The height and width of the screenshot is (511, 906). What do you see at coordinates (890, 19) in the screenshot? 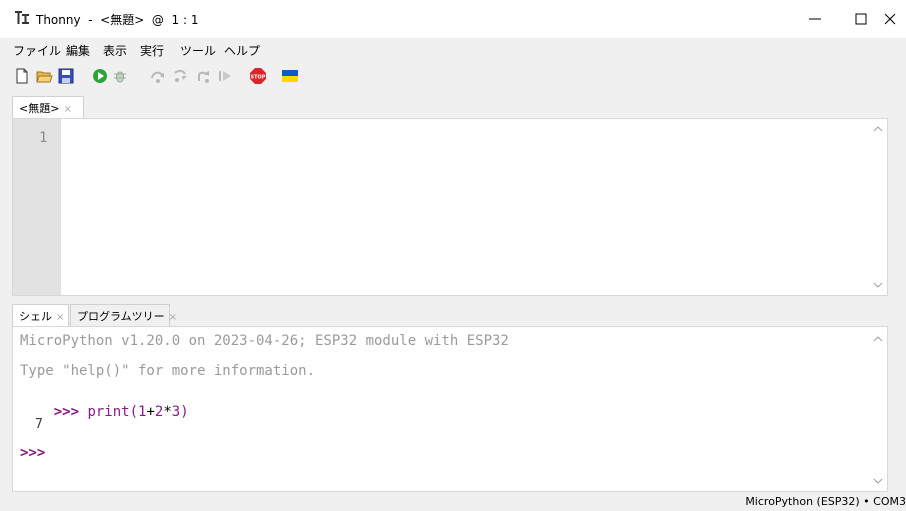
I see `close-icon` at bounding box center [890, 19].